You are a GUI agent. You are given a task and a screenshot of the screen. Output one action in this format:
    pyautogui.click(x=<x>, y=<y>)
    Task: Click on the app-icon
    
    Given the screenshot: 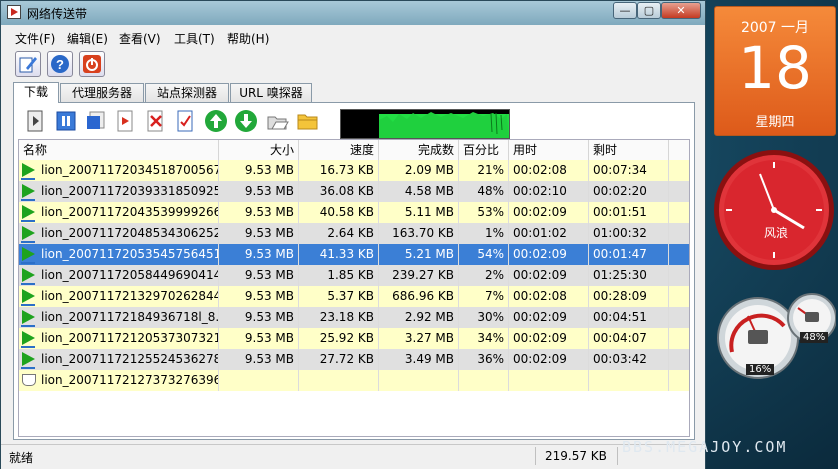 What is the action you would take?
    pyautogui.click(x=14, y=12)
    